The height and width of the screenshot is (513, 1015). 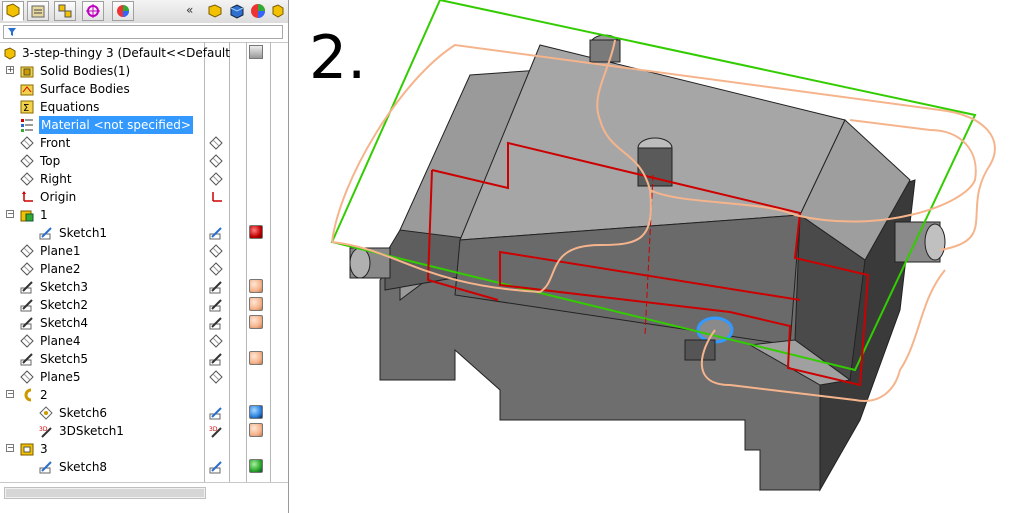 What do you see at coordinates (935, 242) in the screenshot?
I see `right-pin-end` at bounding box center [935, 242].